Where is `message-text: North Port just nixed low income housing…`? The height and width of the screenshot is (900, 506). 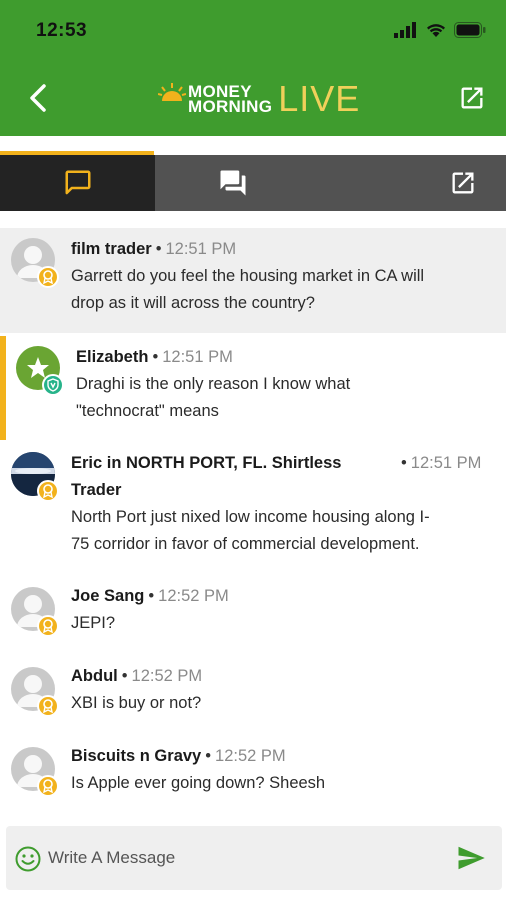 message-text: North Port just nixed low income housing… is located at coordinates (250, 517).